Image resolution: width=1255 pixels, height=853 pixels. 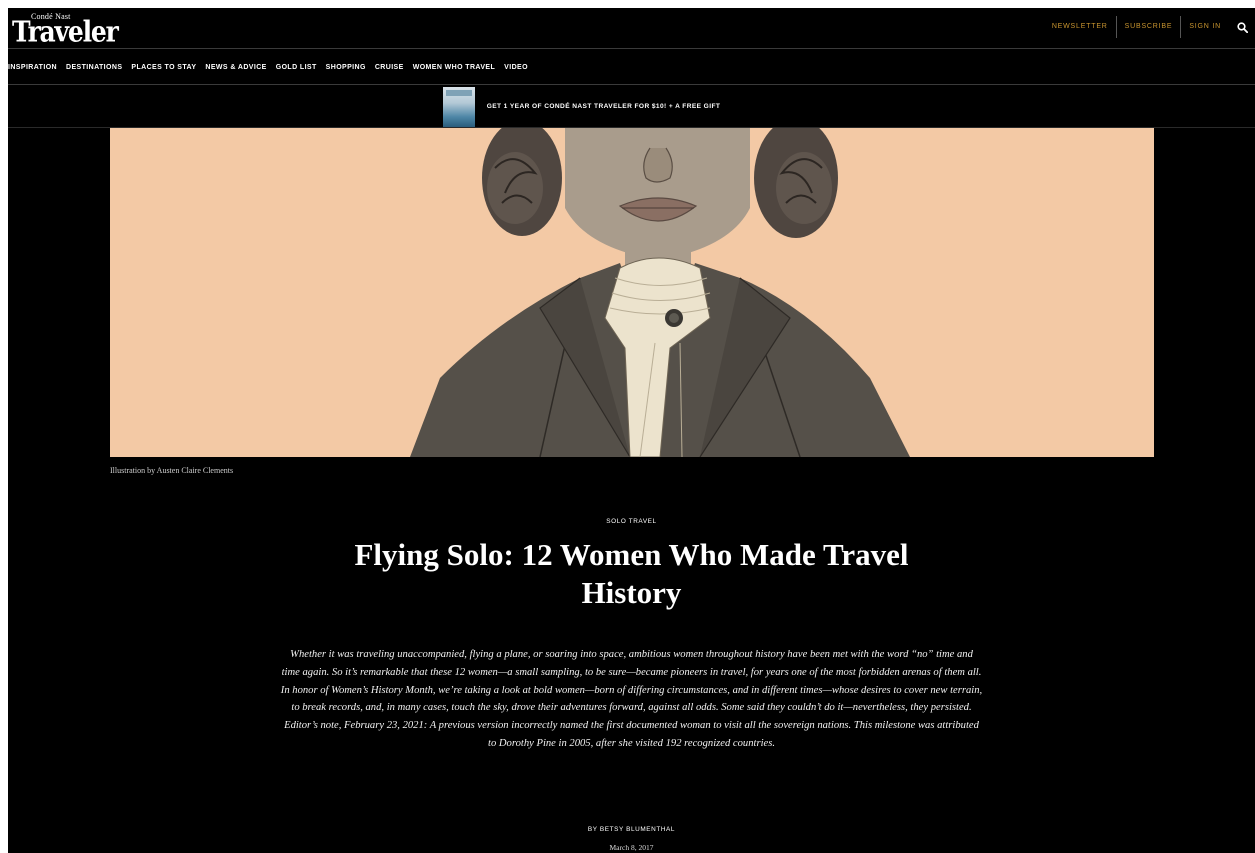 I want to click on subscribe-link: SUBSCRIBE, so click(x=1149, y=27).